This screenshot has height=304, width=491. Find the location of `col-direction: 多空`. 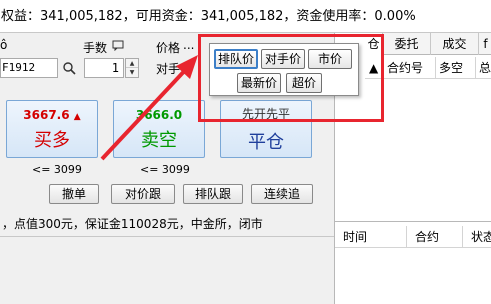

col-direction: 多空 is located at coordinates (456, 68).